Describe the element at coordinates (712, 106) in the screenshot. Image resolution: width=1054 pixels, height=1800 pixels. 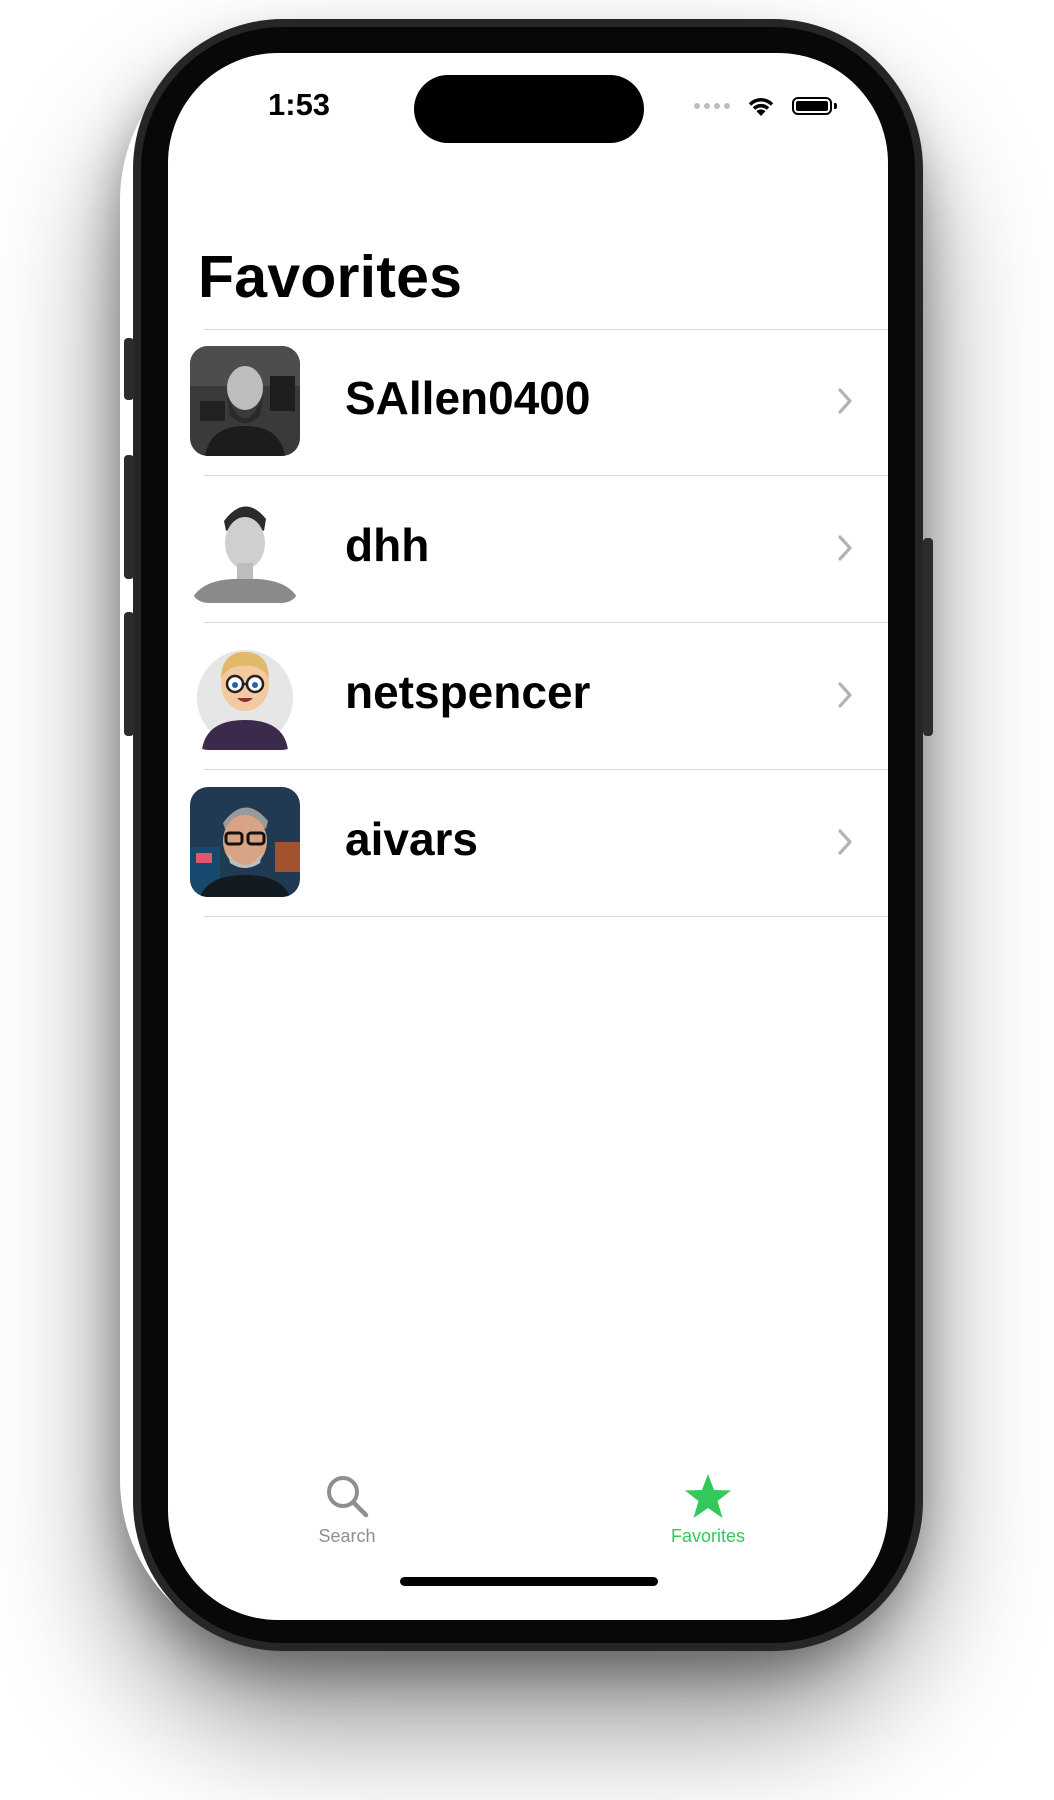
I see `cellular-signal-icon` at that location.